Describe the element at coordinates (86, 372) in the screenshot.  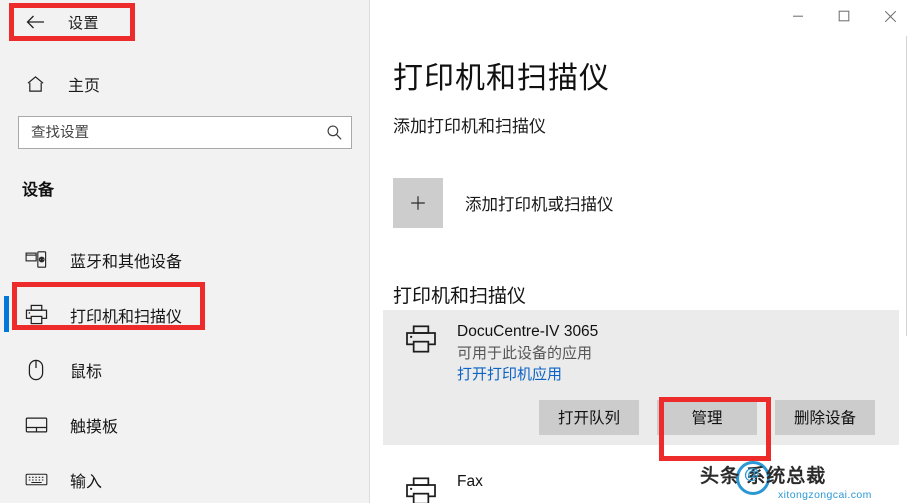
I see `sidebar-item-mouse-label: 鼠标` at that location.